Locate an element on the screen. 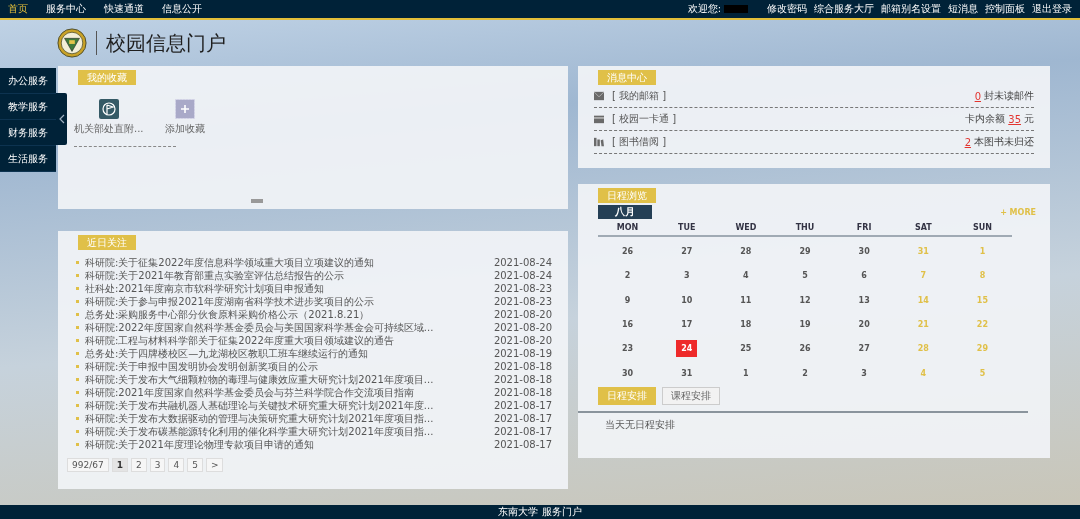 The image size is (1080, 519). calendar-day: 28 is located at coordinates (746, 252).